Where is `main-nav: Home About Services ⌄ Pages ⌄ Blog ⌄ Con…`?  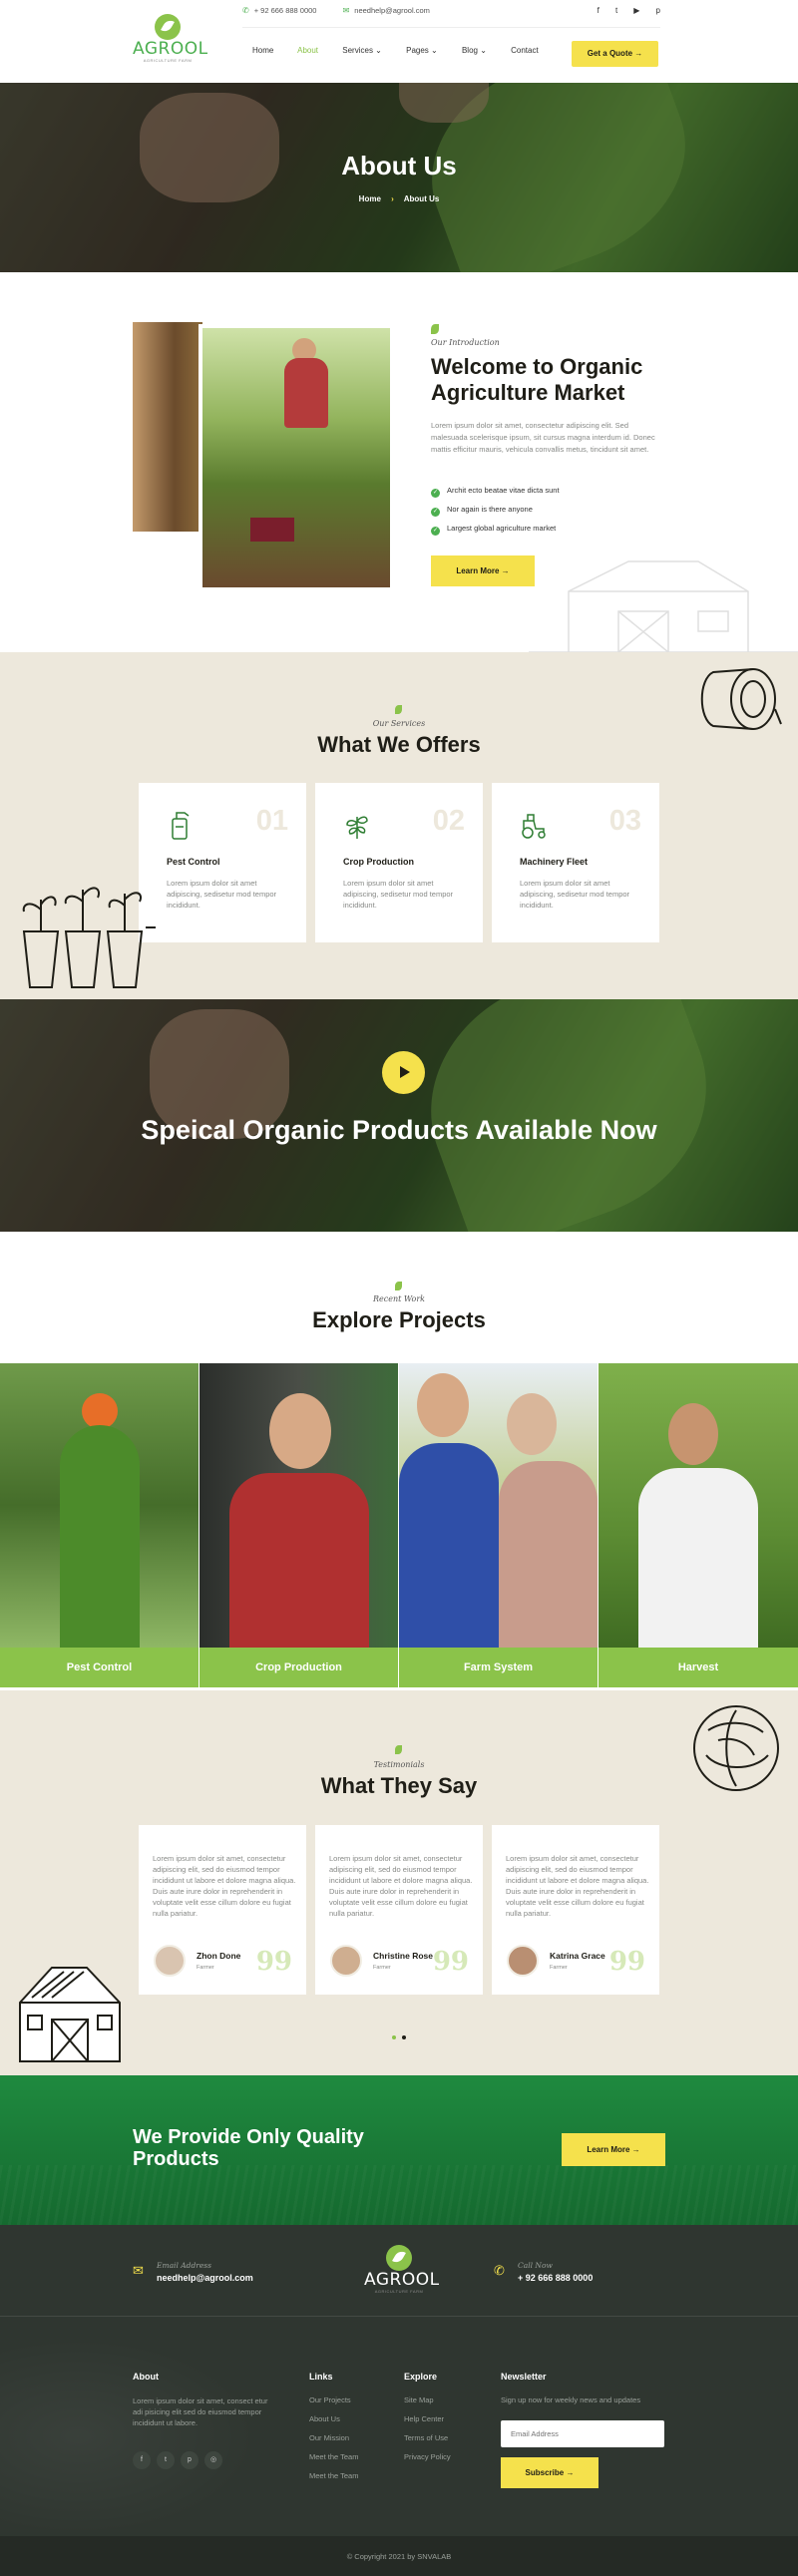 main-nav: Home About Services ⌄ Pages ⌄ Blog ⌄ Con… is located at coordinates (406, 51).